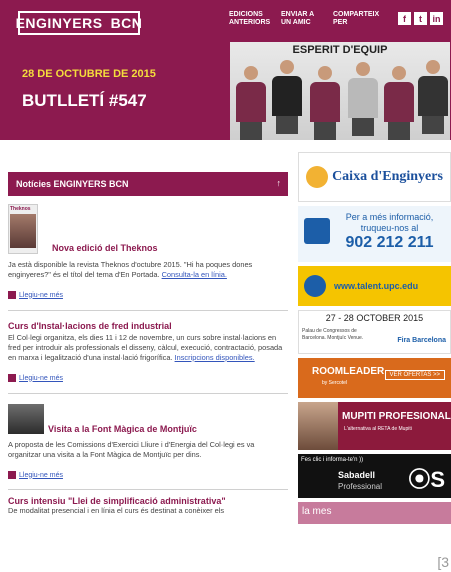 Image resolution: width=451 pixels, height=572 pixels. I want to click on logo-text-left: ENGINYERS, so click(59, 23).